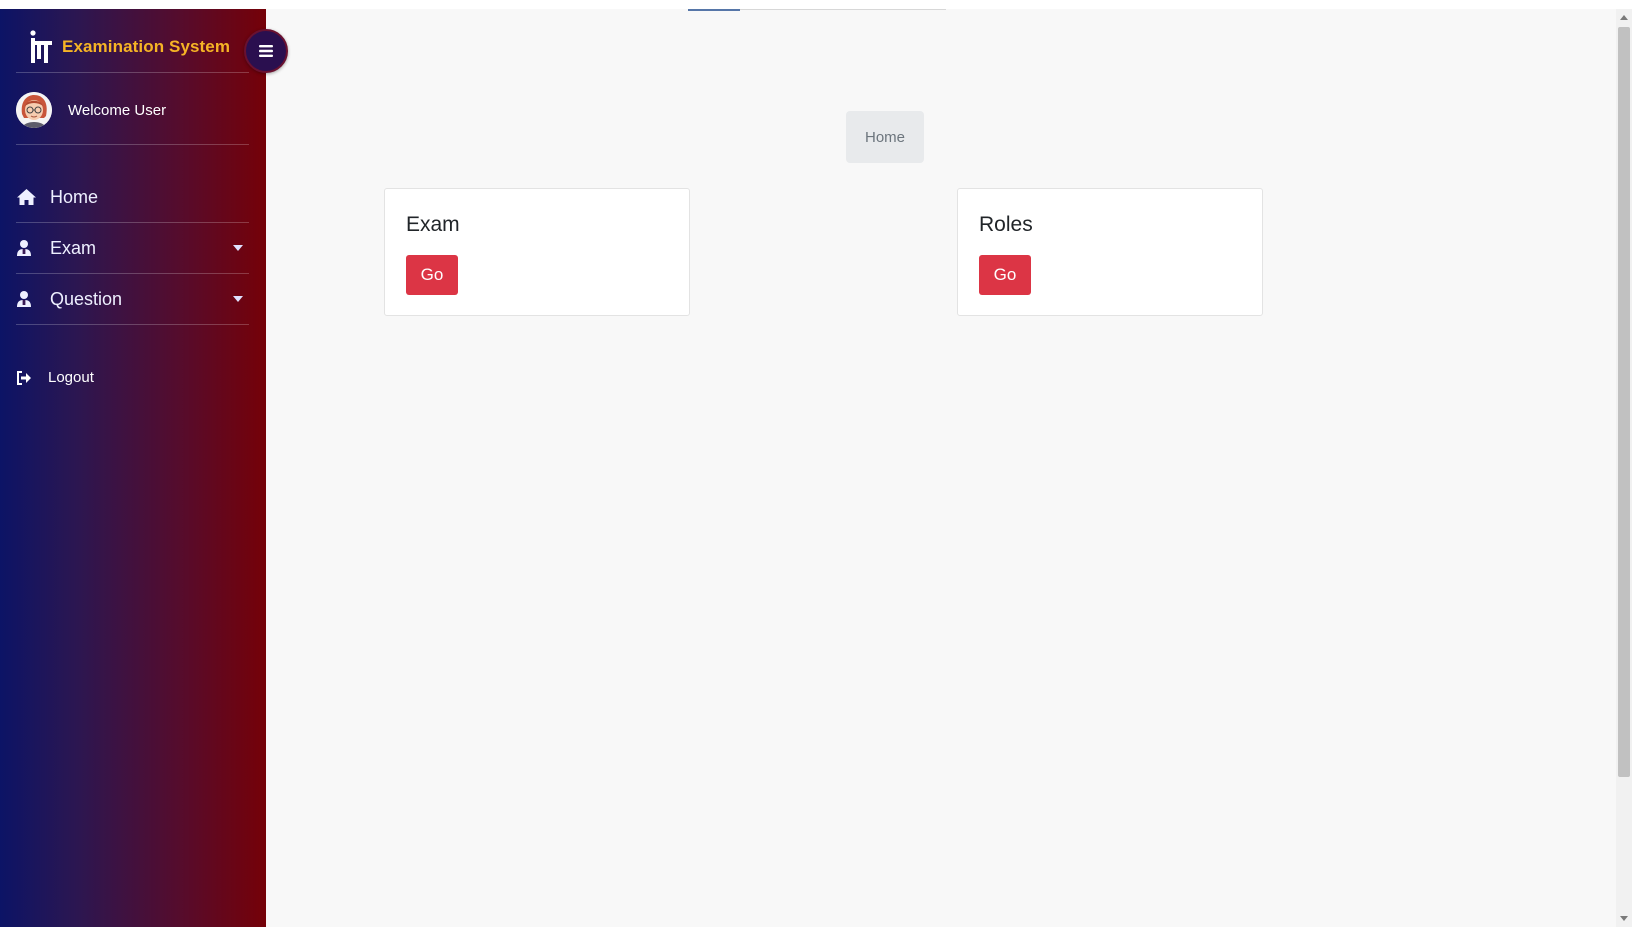 The image size is (1632, 927). Describe the element at coordinates (146, 46) in the screenshot. I see `app-title: Examination System` at that location.